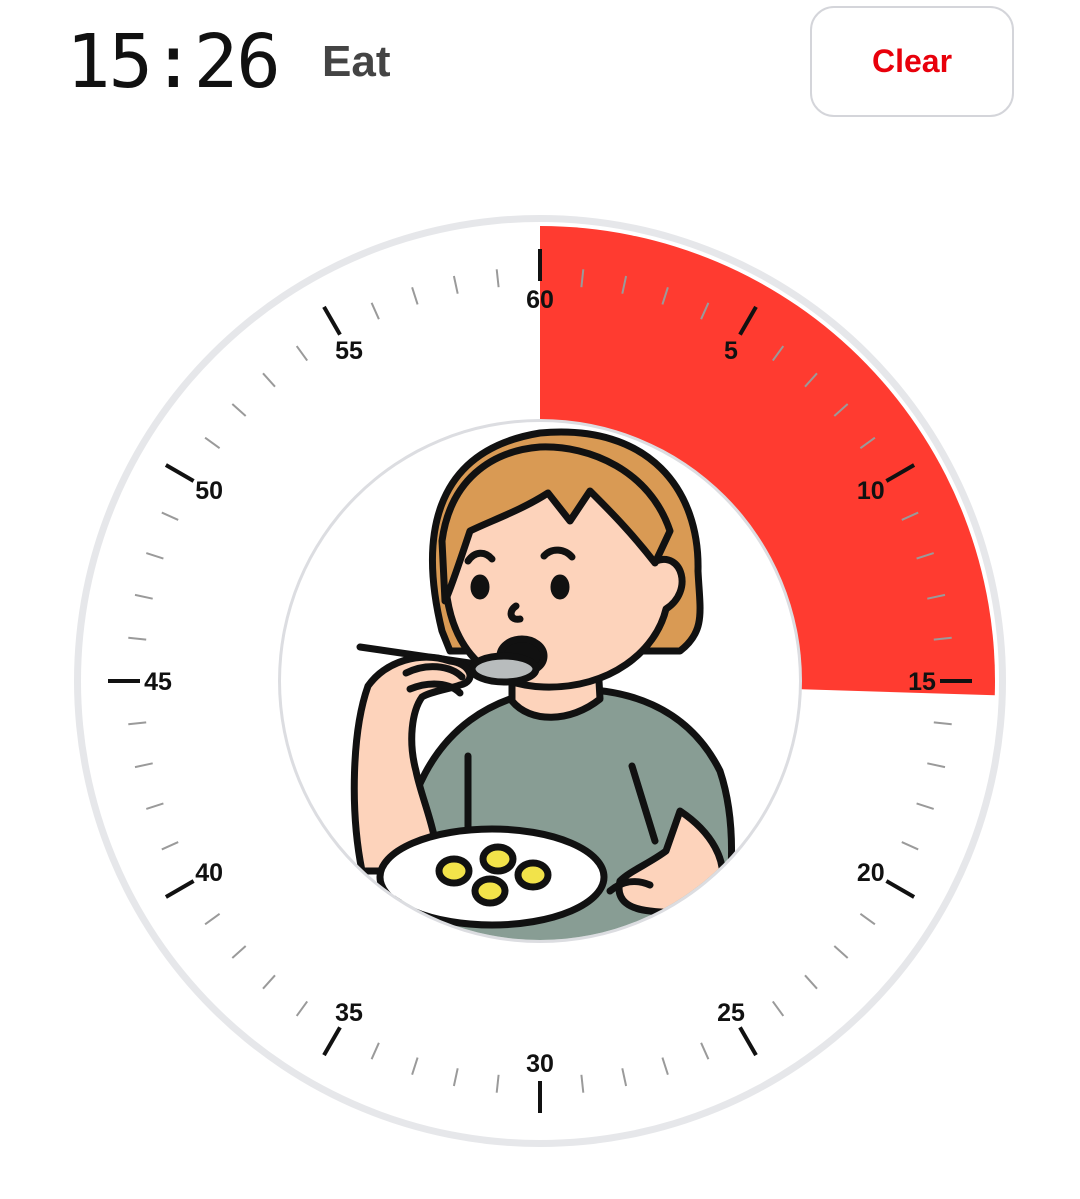 The width and height of the screenshot is (1080, 1199). What do you see at coordinates (871, 873) in the screenshot?
I see `tick-label-20: 20` at bounding box center [871, 873].